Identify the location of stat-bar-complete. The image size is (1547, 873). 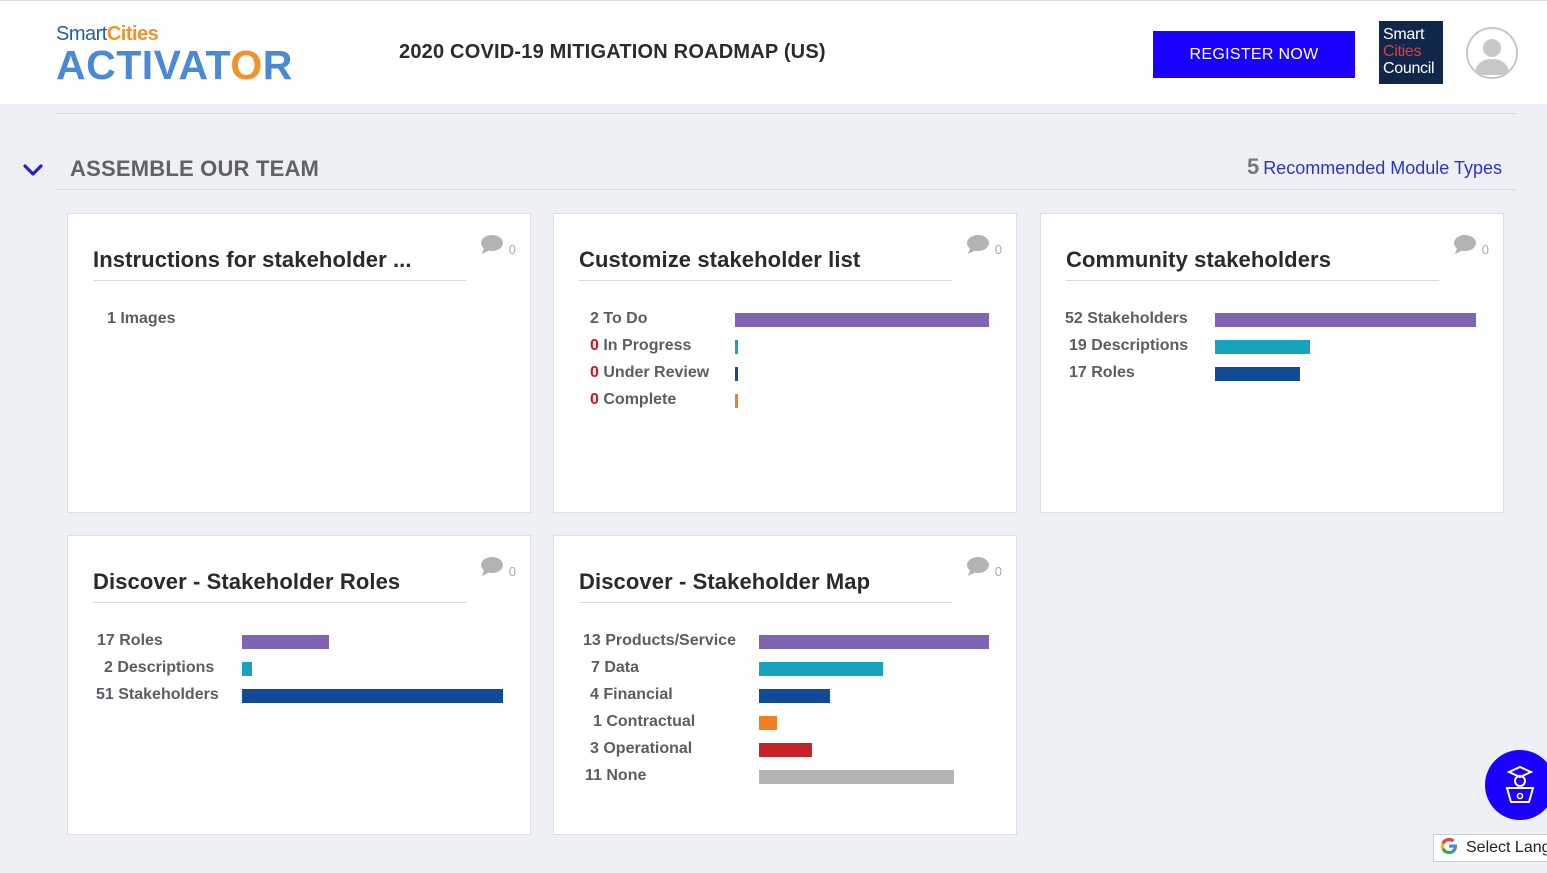
(736, 401).